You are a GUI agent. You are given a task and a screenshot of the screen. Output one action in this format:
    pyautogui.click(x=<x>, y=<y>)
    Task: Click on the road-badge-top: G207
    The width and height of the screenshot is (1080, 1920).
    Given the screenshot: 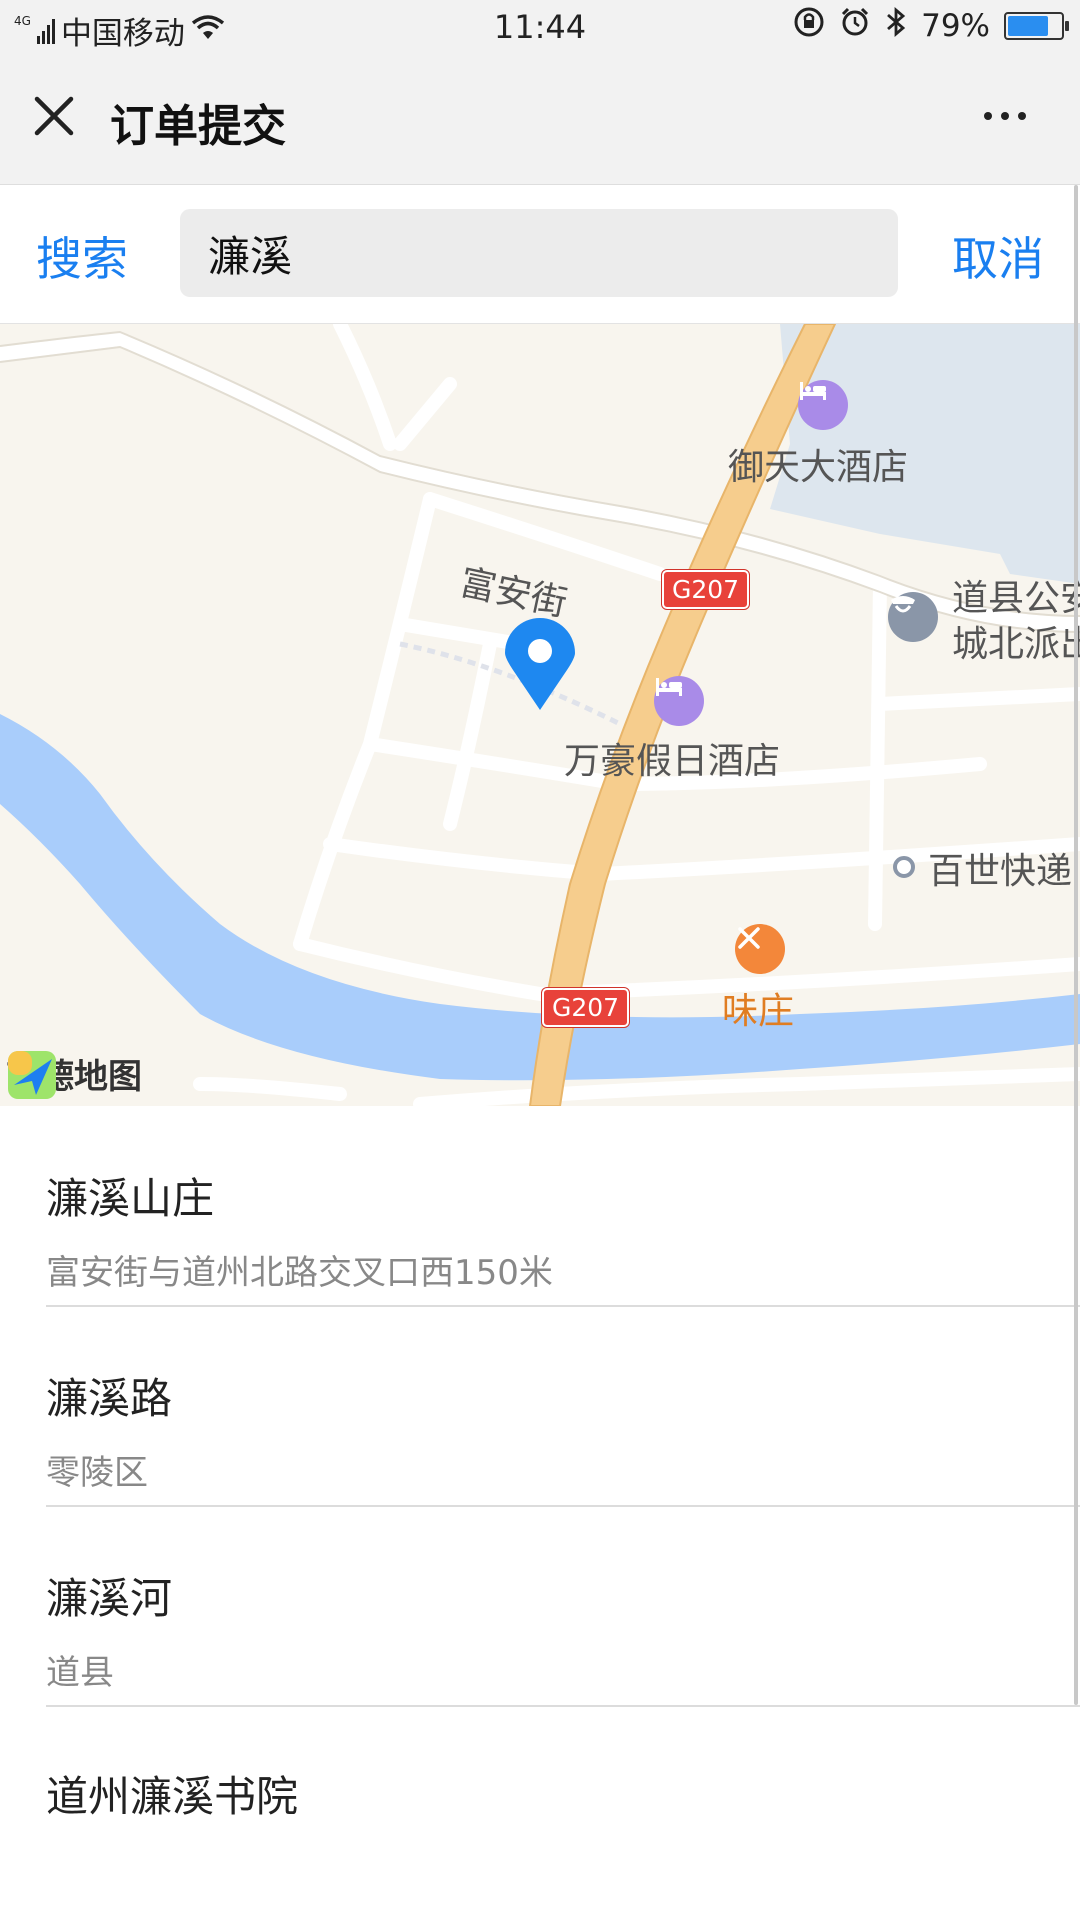 What is the action you would take?
    pyautogui.click(x=706, y=589)
    